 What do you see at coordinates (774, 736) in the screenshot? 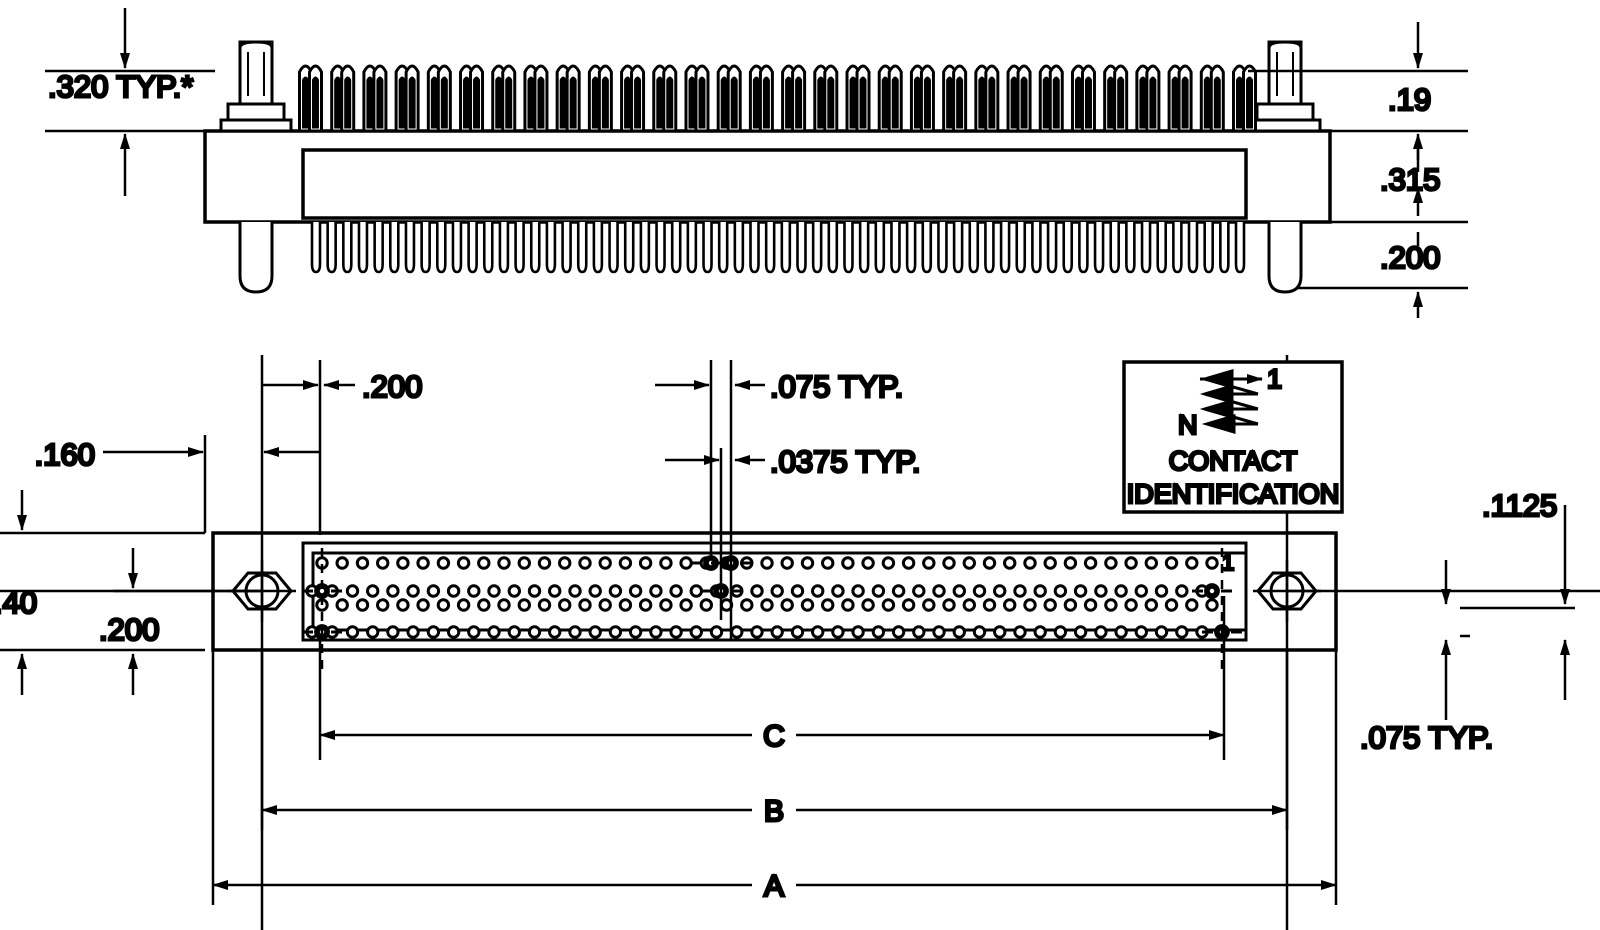
I see `dim-C-label: C` at bounding box center [774, 736].